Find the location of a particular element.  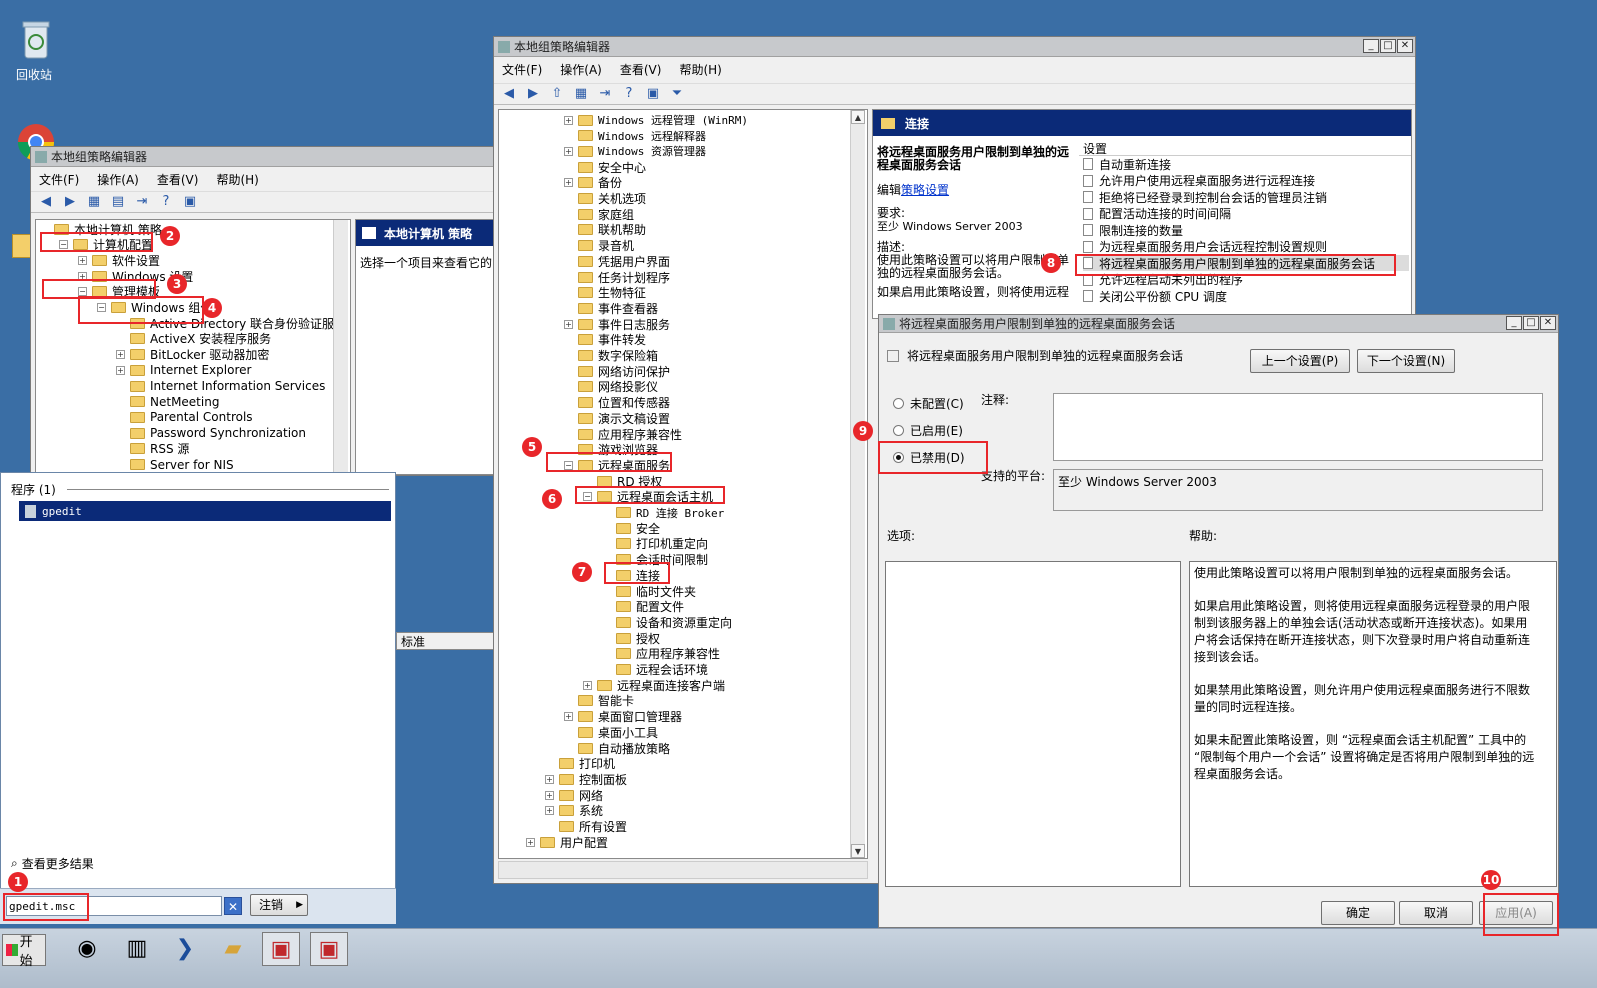

tree-item: Internet Information Services is located at coordinates (220, 386).